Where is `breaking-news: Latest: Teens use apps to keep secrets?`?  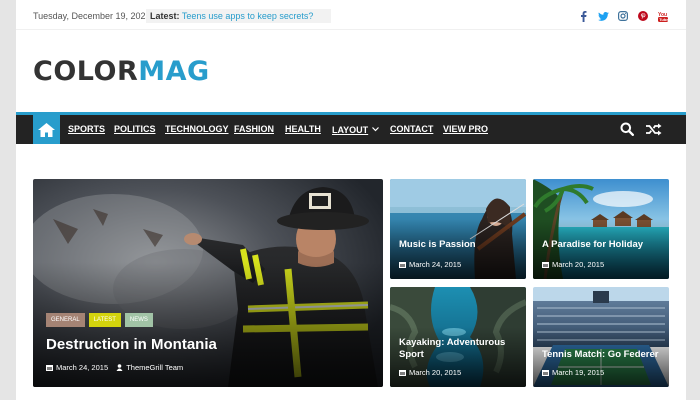
breaking-news: Latest: Teens use apps to keep secrets? is located at coordinates (238, 16).